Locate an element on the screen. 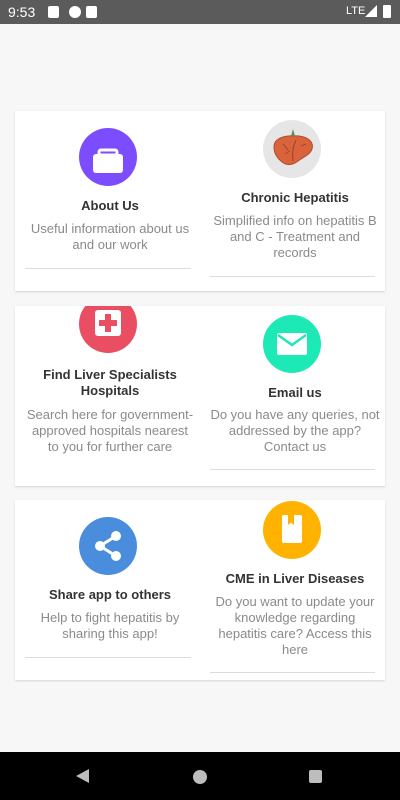 Image resolution: width=400 pixels, height=800 pixels. liver-icon is located at coordinates (292, 149).